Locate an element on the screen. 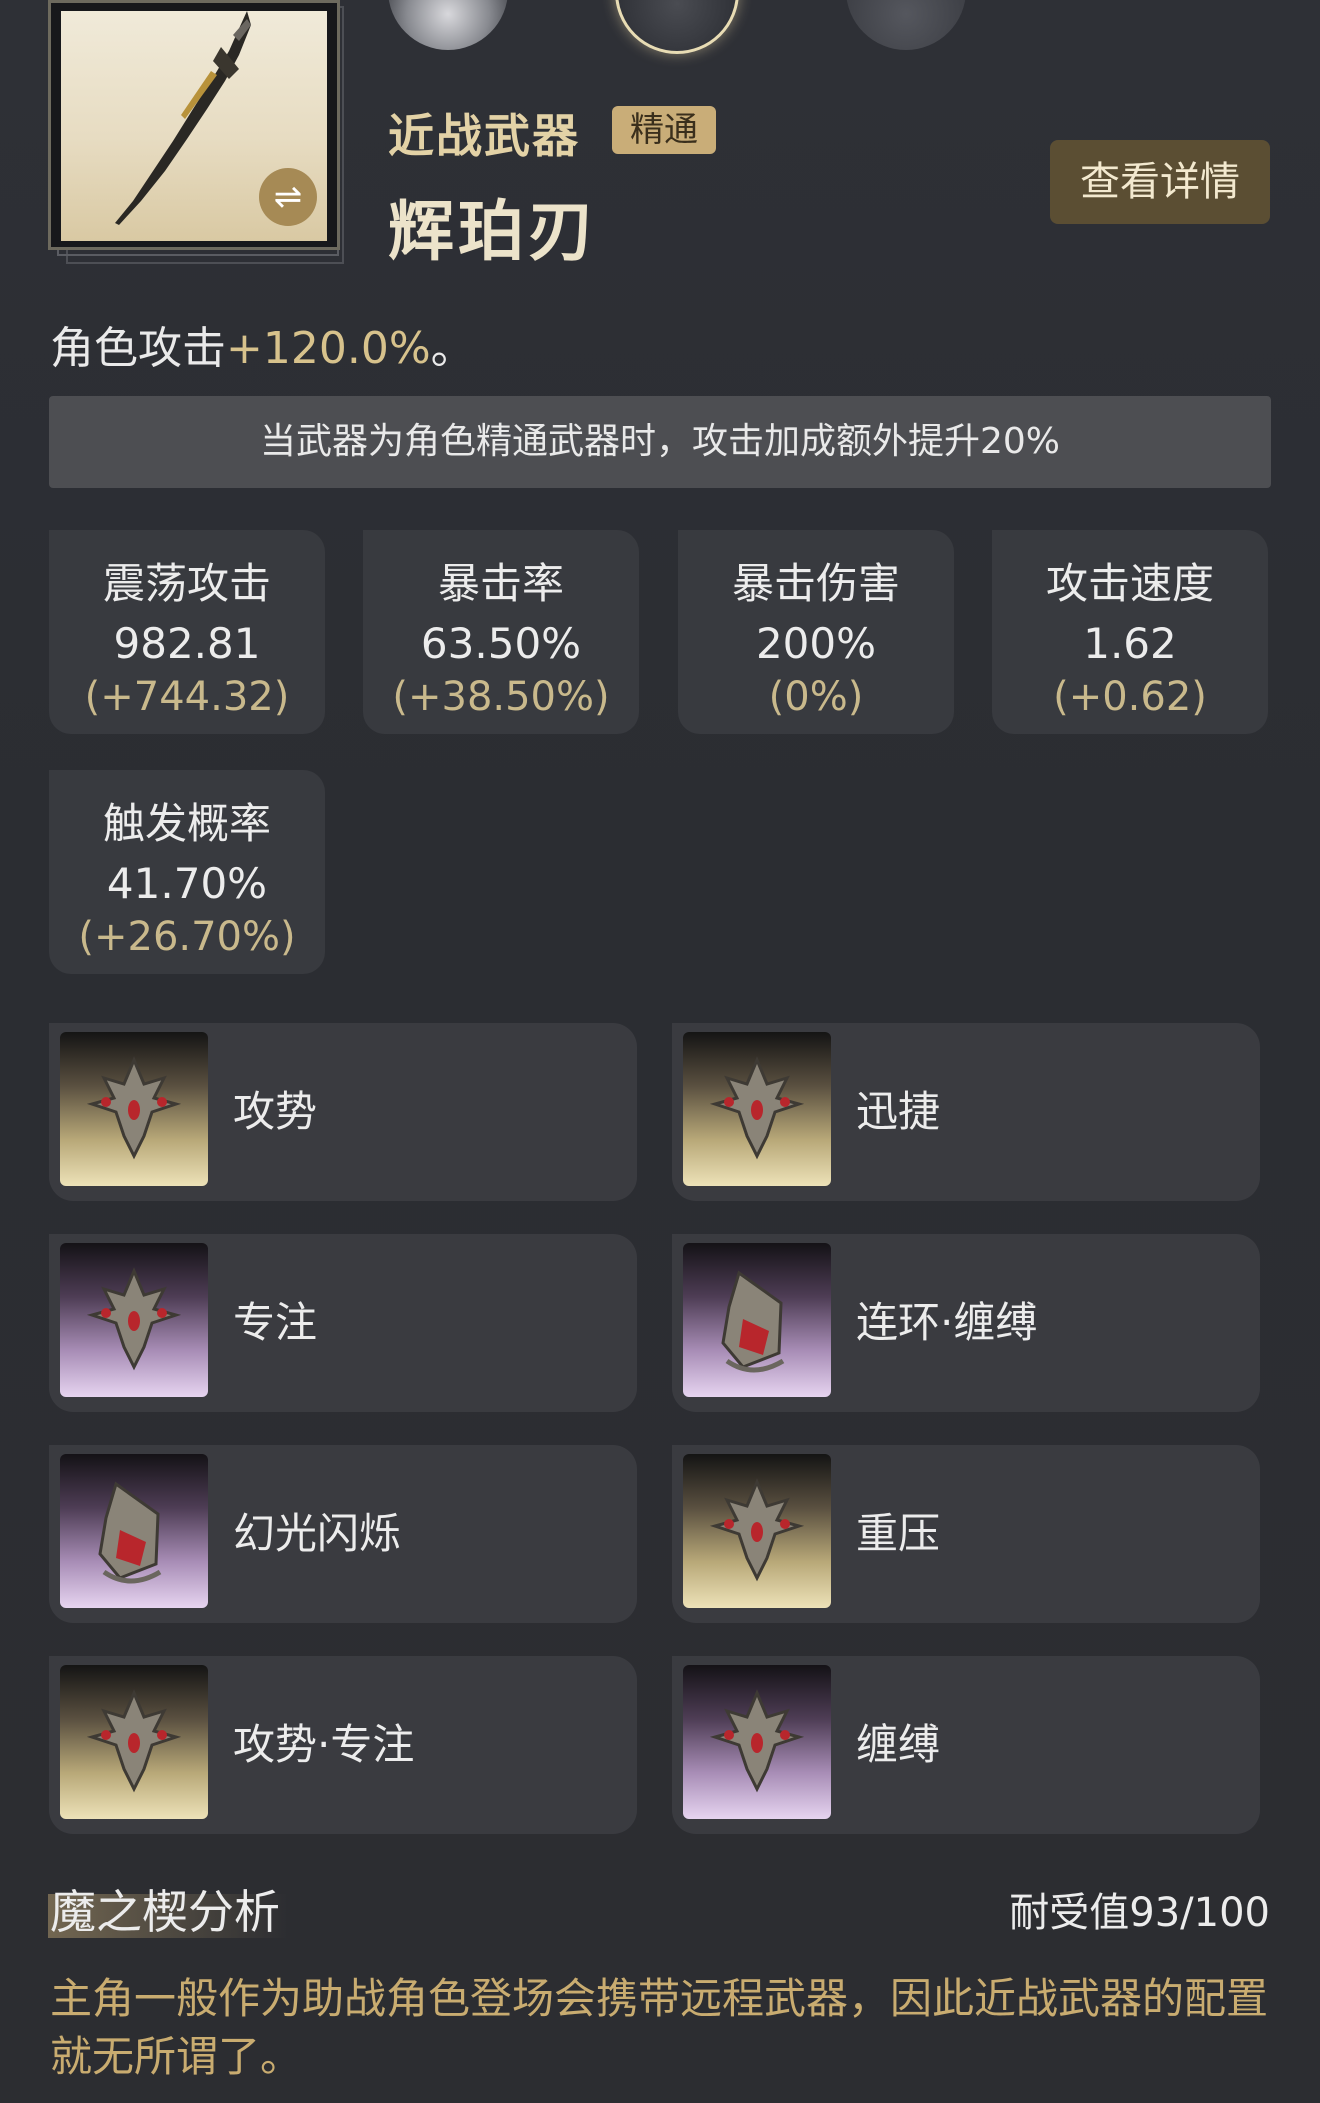 This screenshot has height=2103, width=1320. mod-name: 幻光闪烁 is located at coordinates (317, 1533).